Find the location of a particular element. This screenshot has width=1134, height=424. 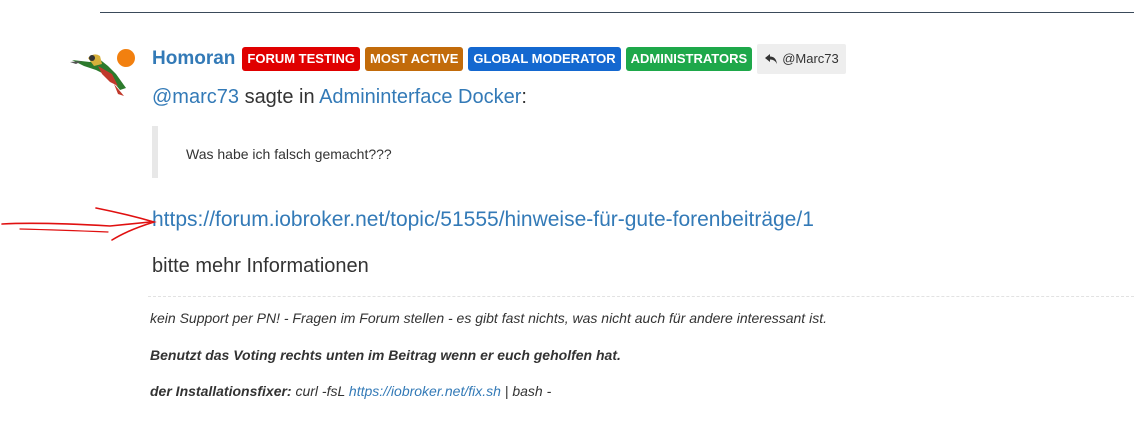

installfixer-tail: | bash - is located at coordinates (526, 391).